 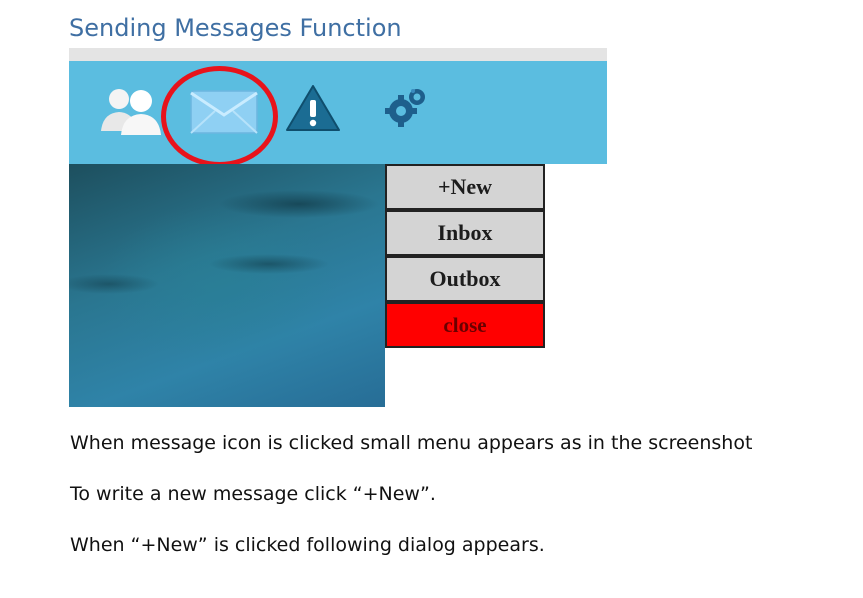 I want to click on close-button: close, so click(x=465, y=325).